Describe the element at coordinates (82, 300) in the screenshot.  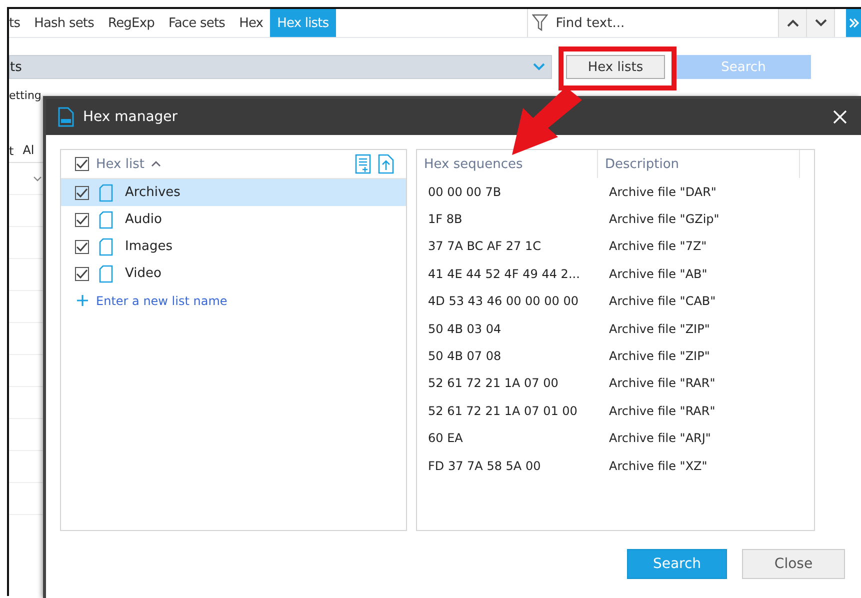
I see `plus-icon` at that location.